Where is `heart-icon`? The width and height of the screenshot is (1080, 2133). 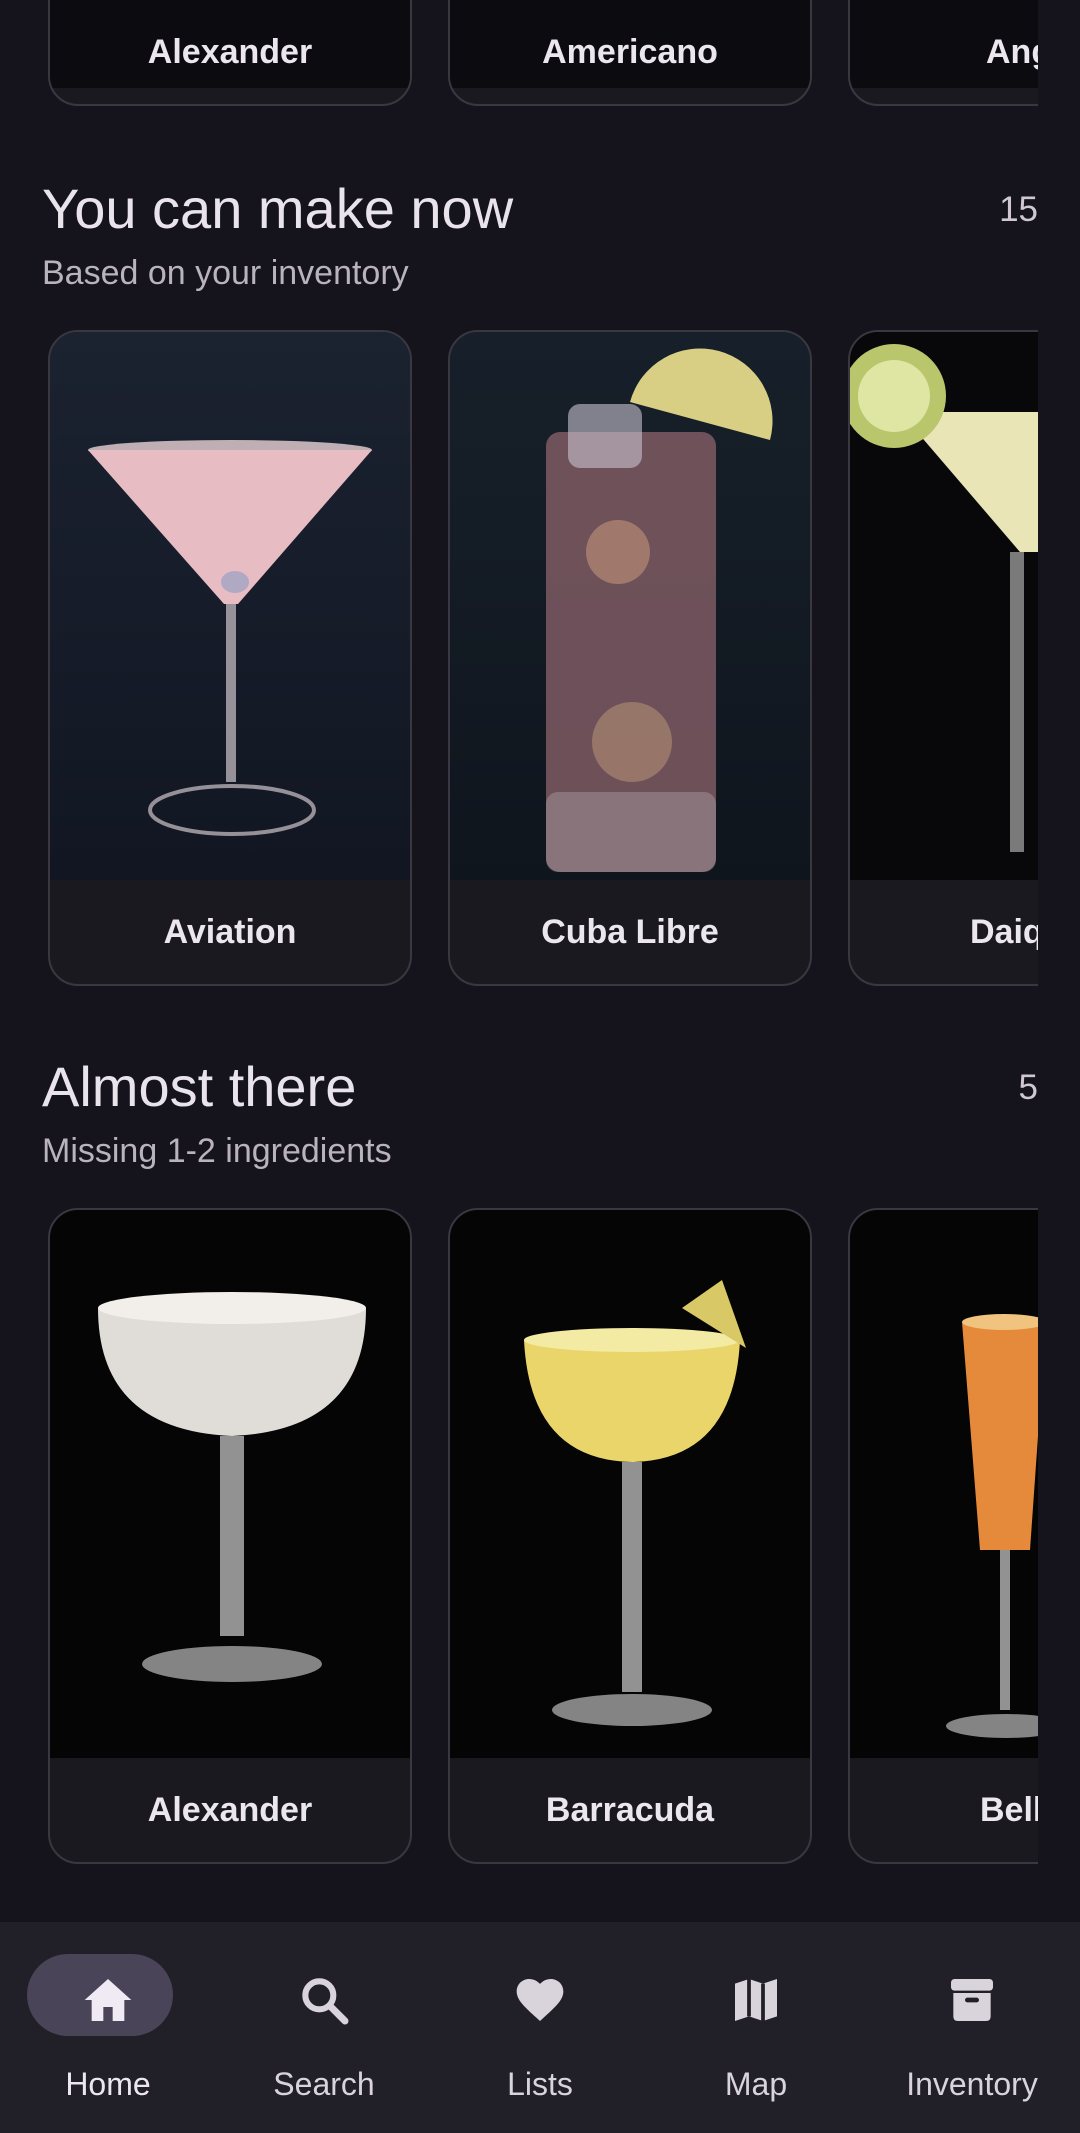 heart-icon is located at coordinates (540, 2000).